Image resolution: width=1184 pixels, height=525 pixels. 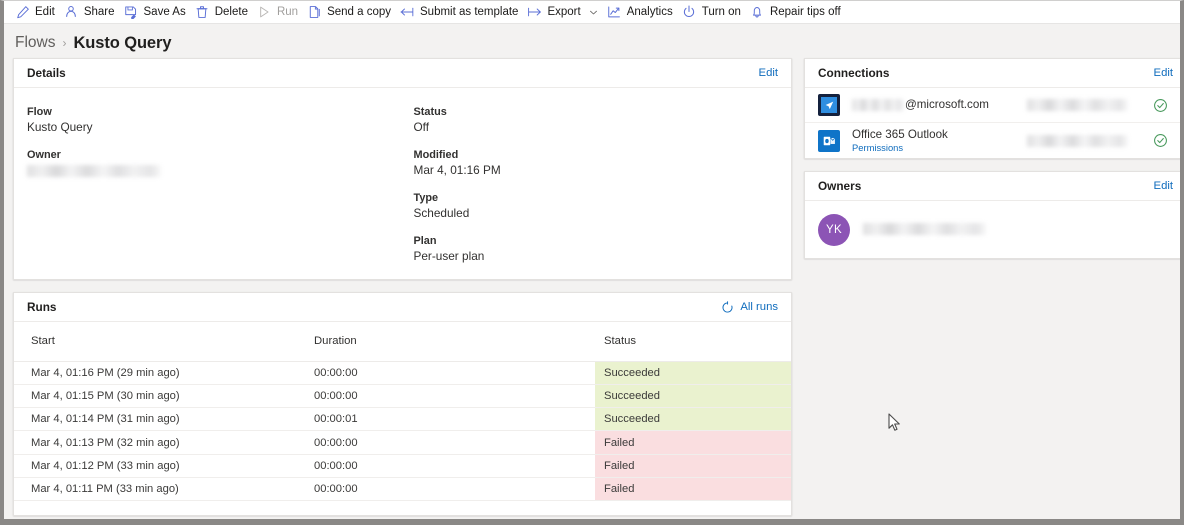 What do you see at coordinates (603, 206) in the screenshot?
I see `field-type: Type Scheduled` at bounding box center [603, 206].